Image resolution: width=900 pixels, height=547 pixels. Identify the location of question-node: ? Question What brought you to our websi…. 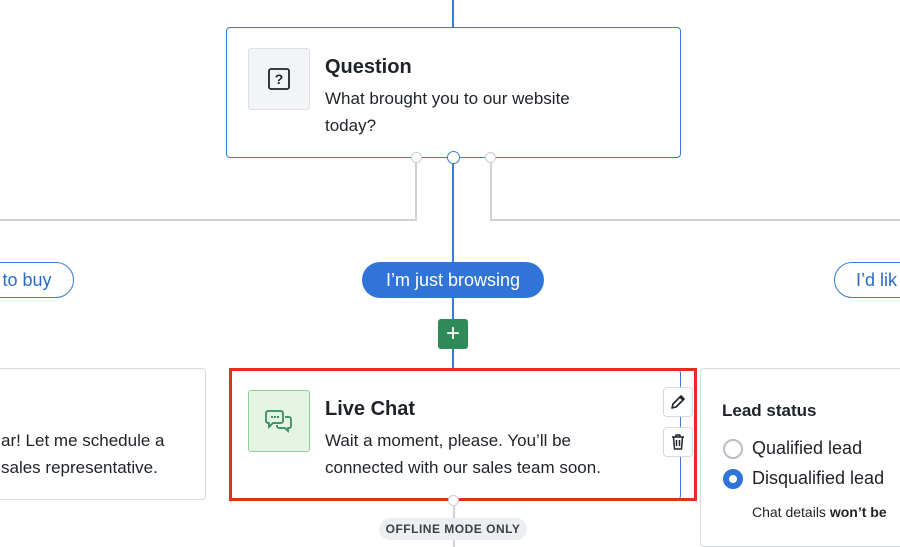
(453, 92).